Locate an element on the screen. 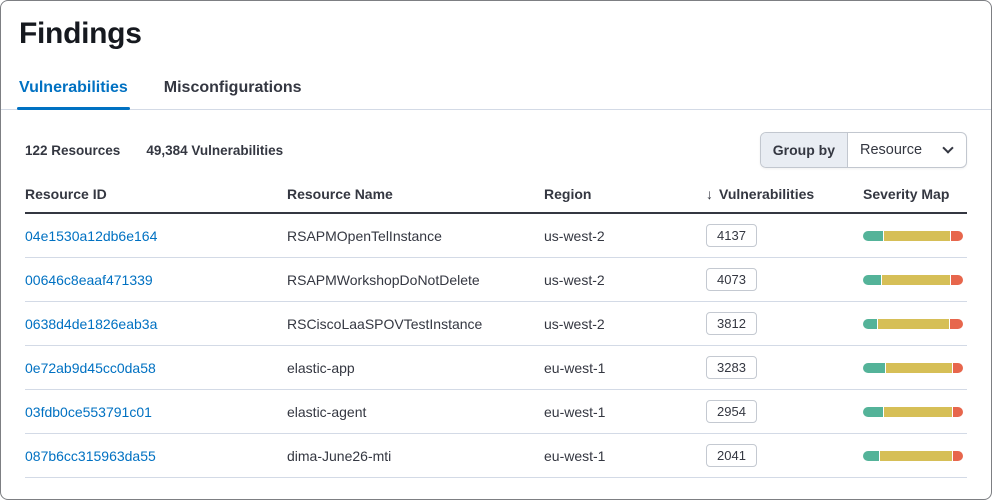  vulnerability-count-badge: 3812 is located at coordinates (731, 323).